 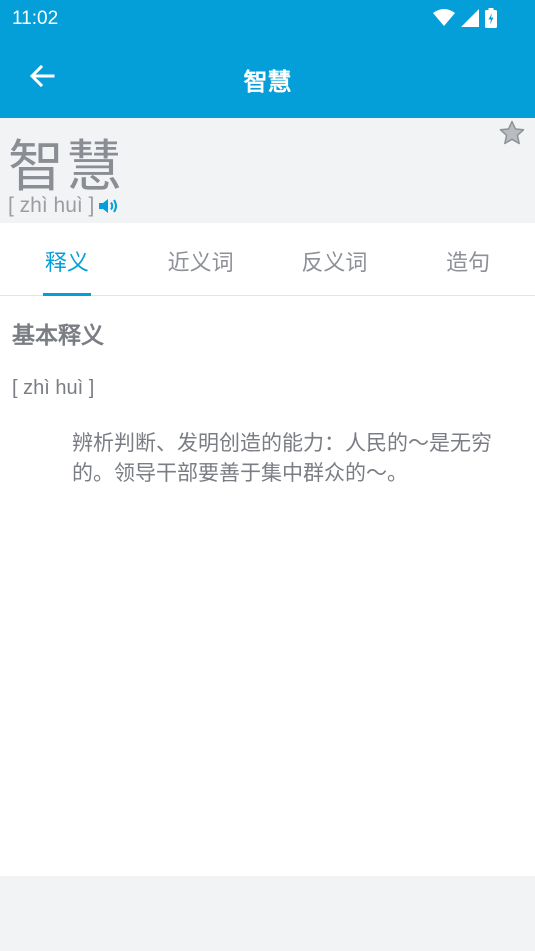 What do you see at coordinates (267, 19) in the screenshot?
I see `status-bar: 11:02` at bounding box center [267, 19].